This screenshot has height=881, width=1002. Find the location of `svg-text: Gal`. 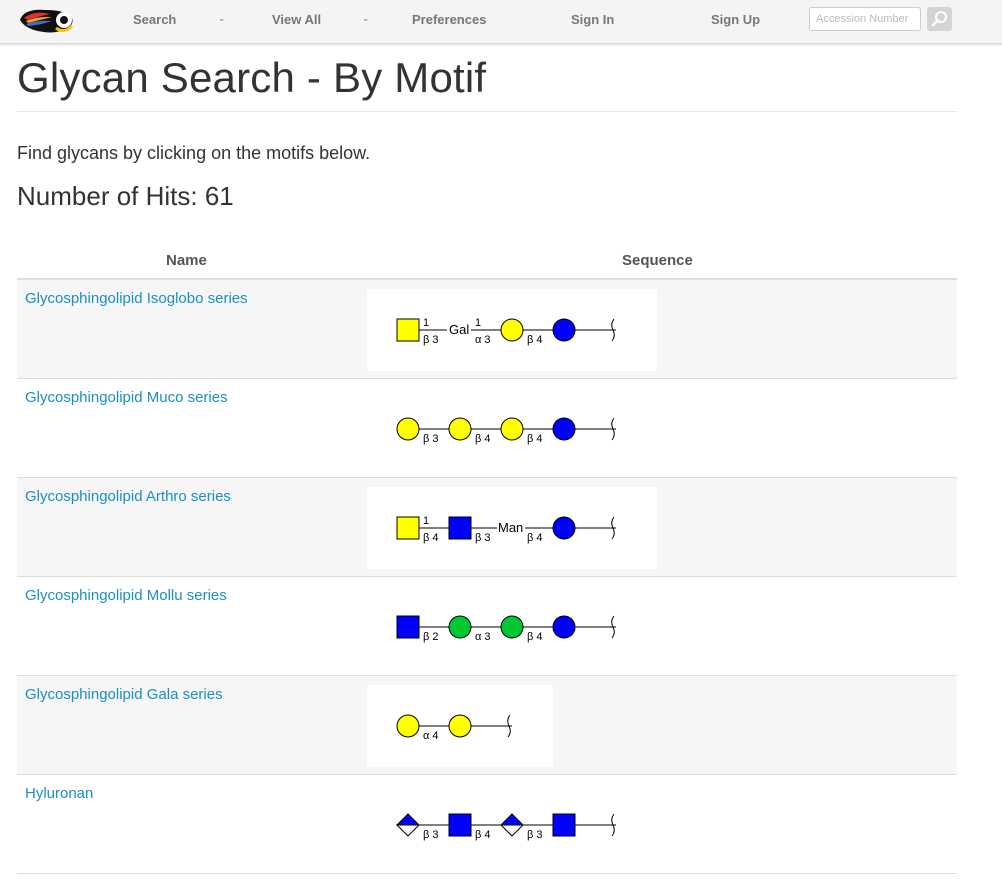

svg-text: Gal is located at coordinates (459, 329).